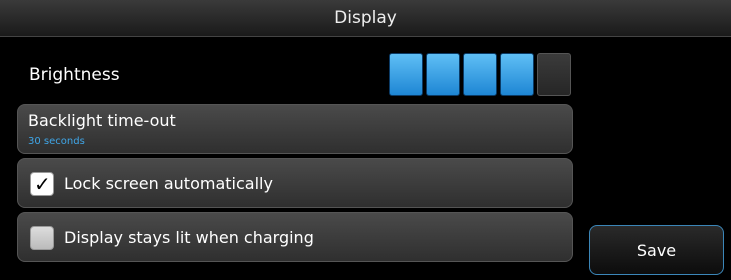  I want to click on display-lit-label: Display stays lit when charging, so click(189, 237).